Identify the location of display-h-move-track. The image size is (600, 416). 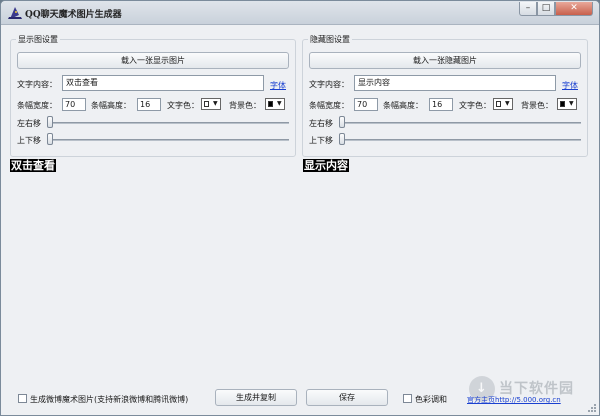
(168, 123).